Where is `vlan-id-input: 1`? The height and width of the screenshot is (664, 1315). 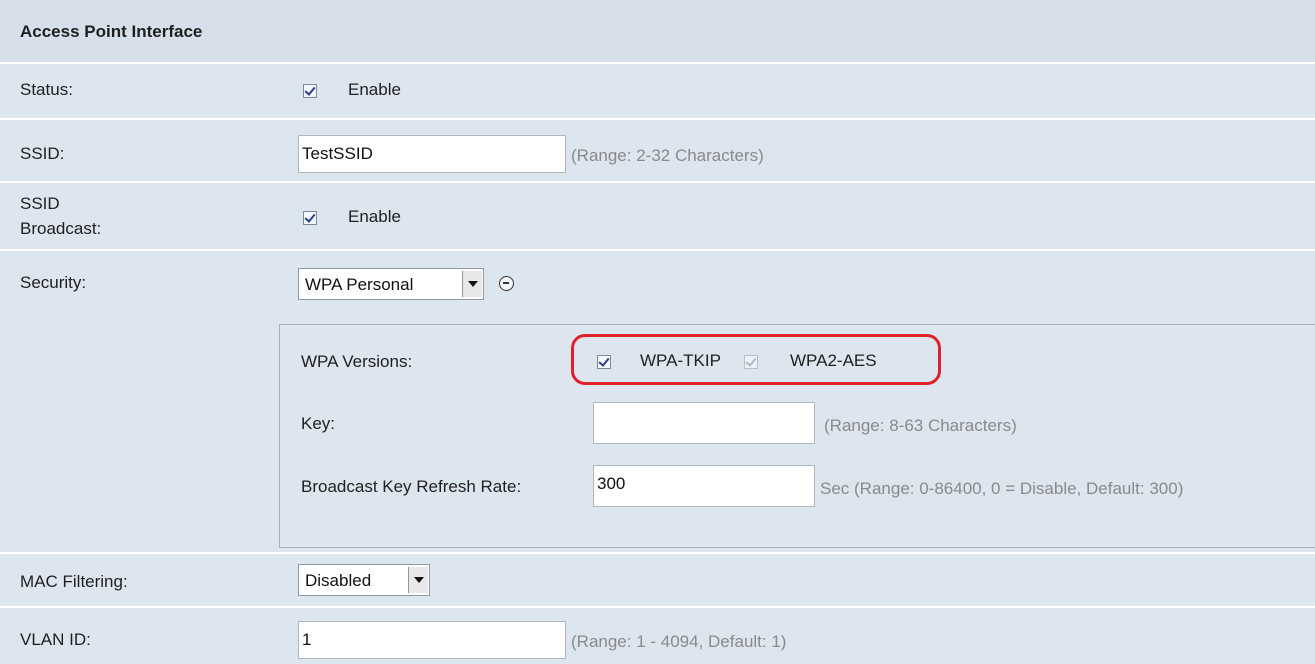
vlan-id-input: 1 is located at coordinates (432, 640).